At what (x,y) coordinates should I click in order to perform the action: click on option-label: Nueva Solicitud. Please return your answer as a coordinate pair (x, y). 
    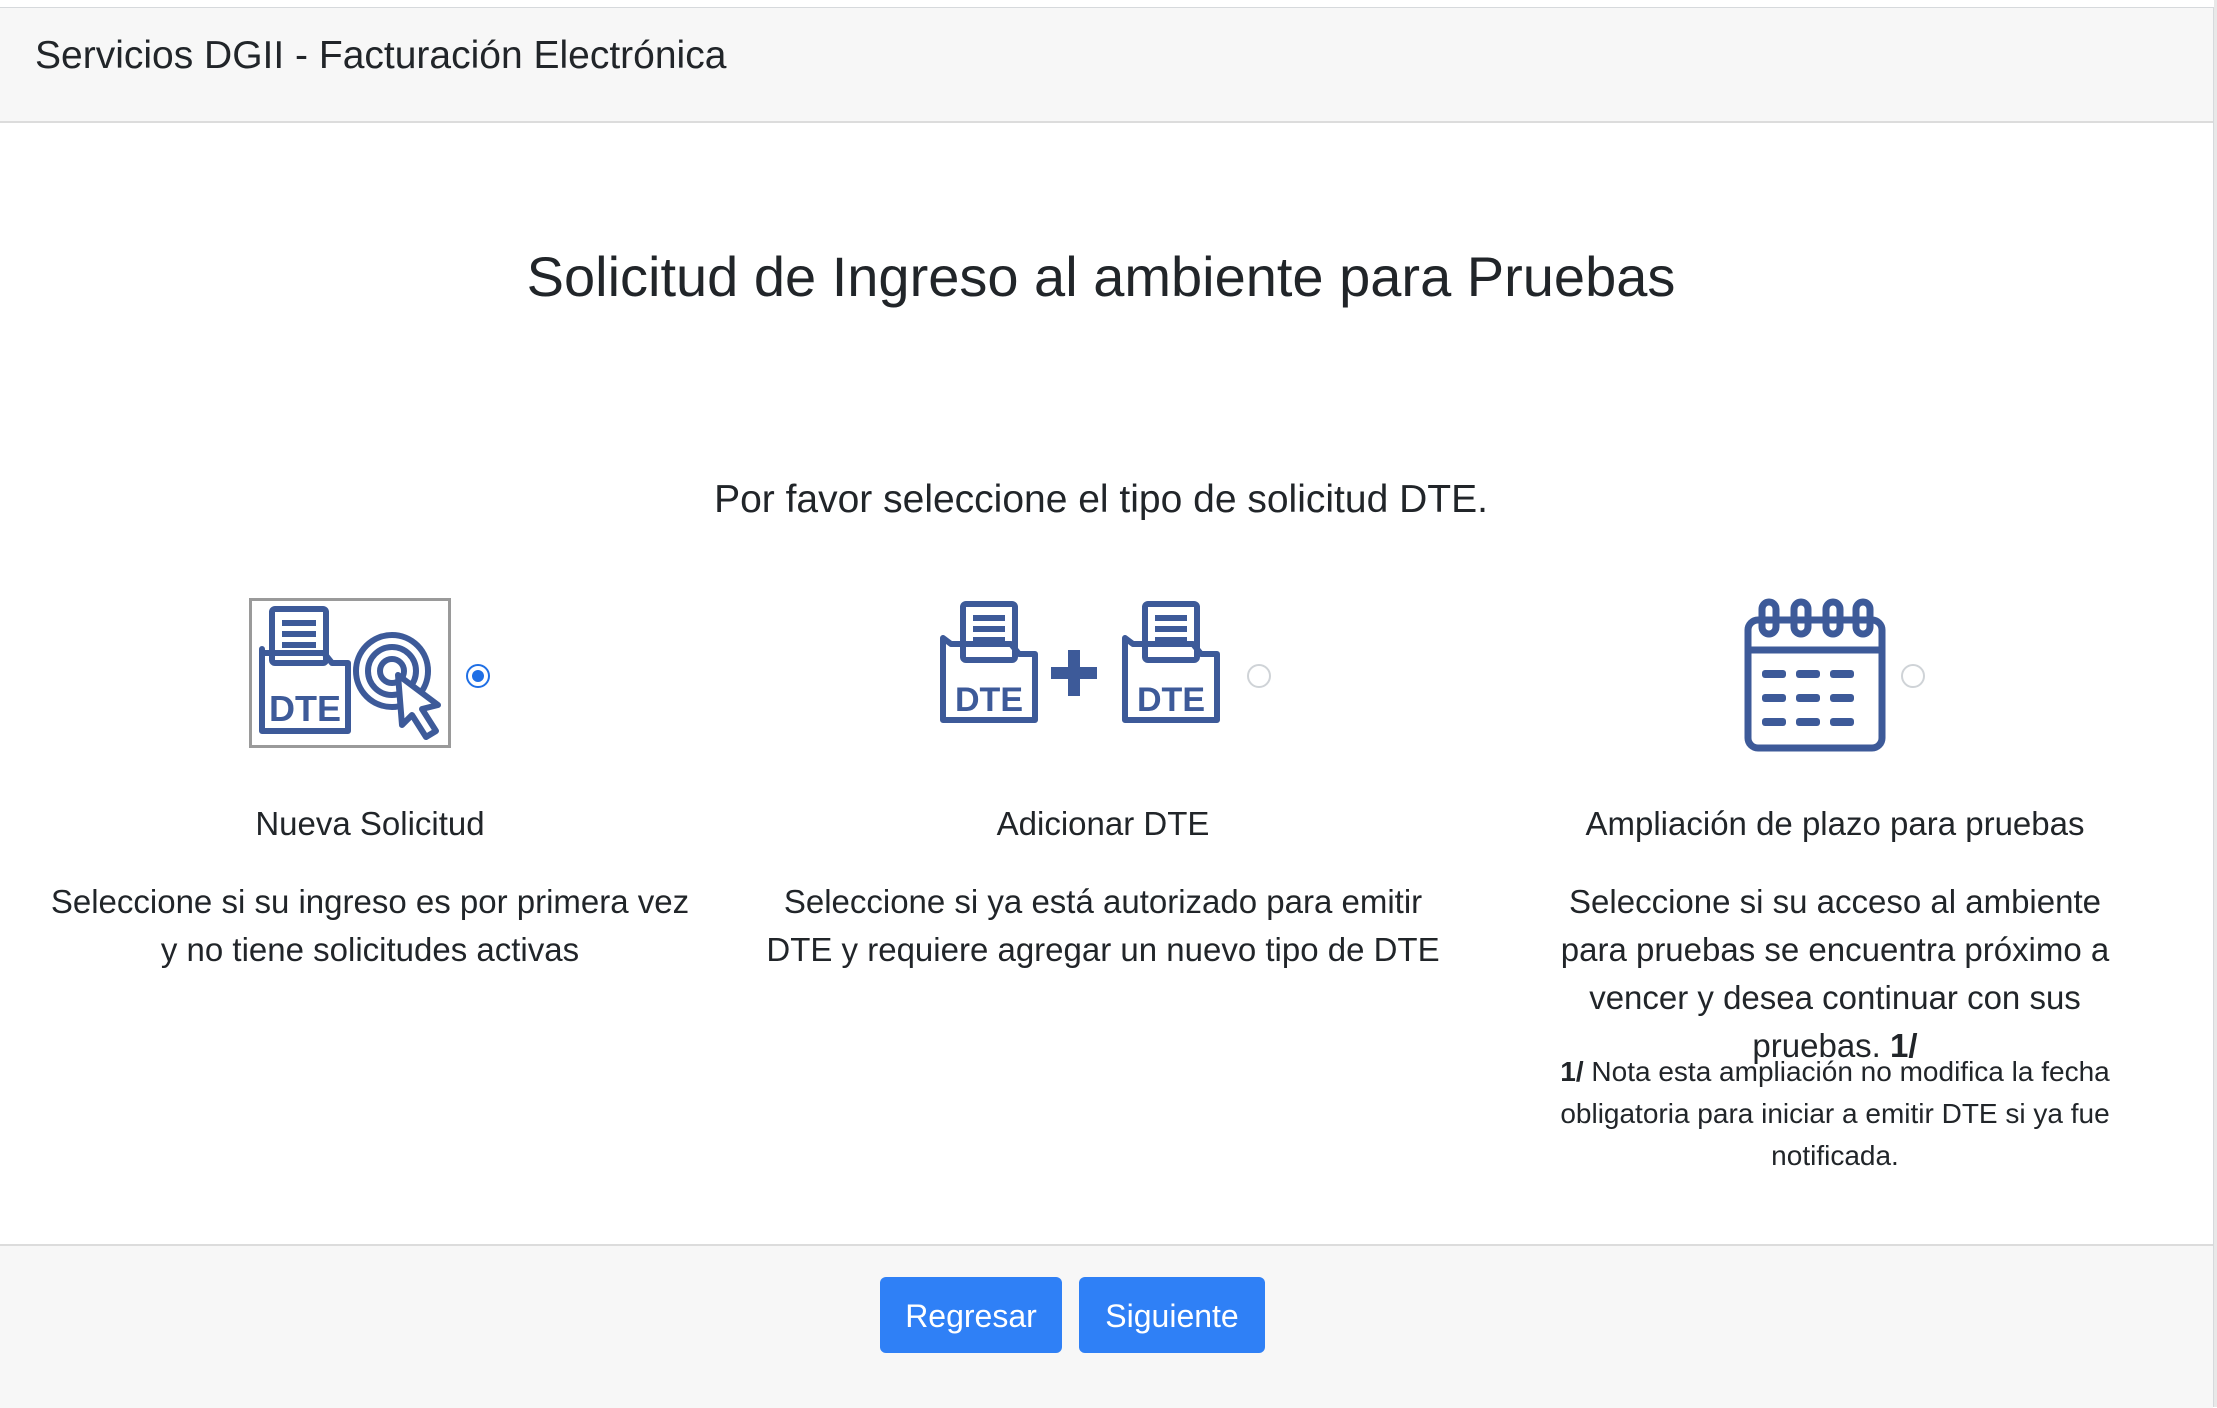
    Looking at the image, I should click on (370, 823).